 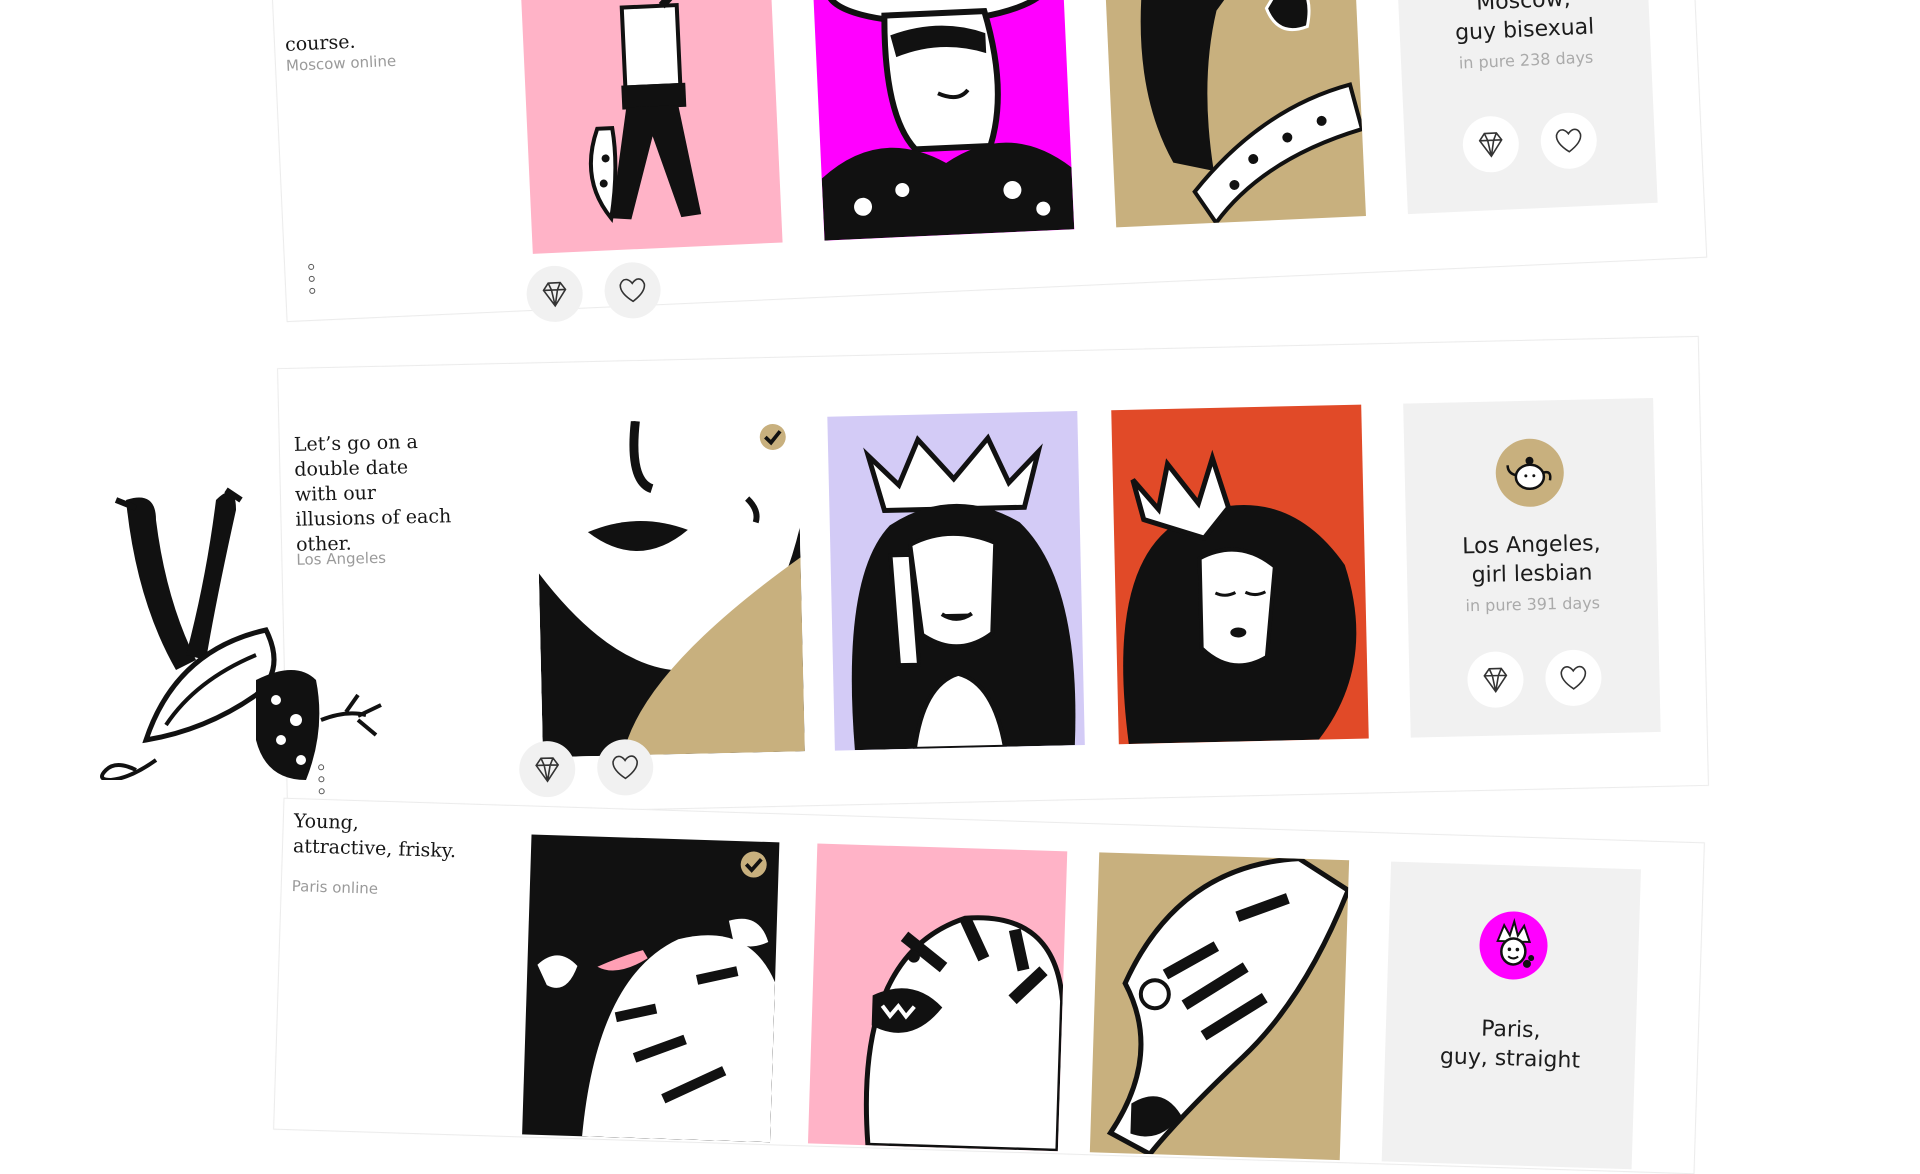 I want to click on more-dots-icon, so click(x=311, y=279).